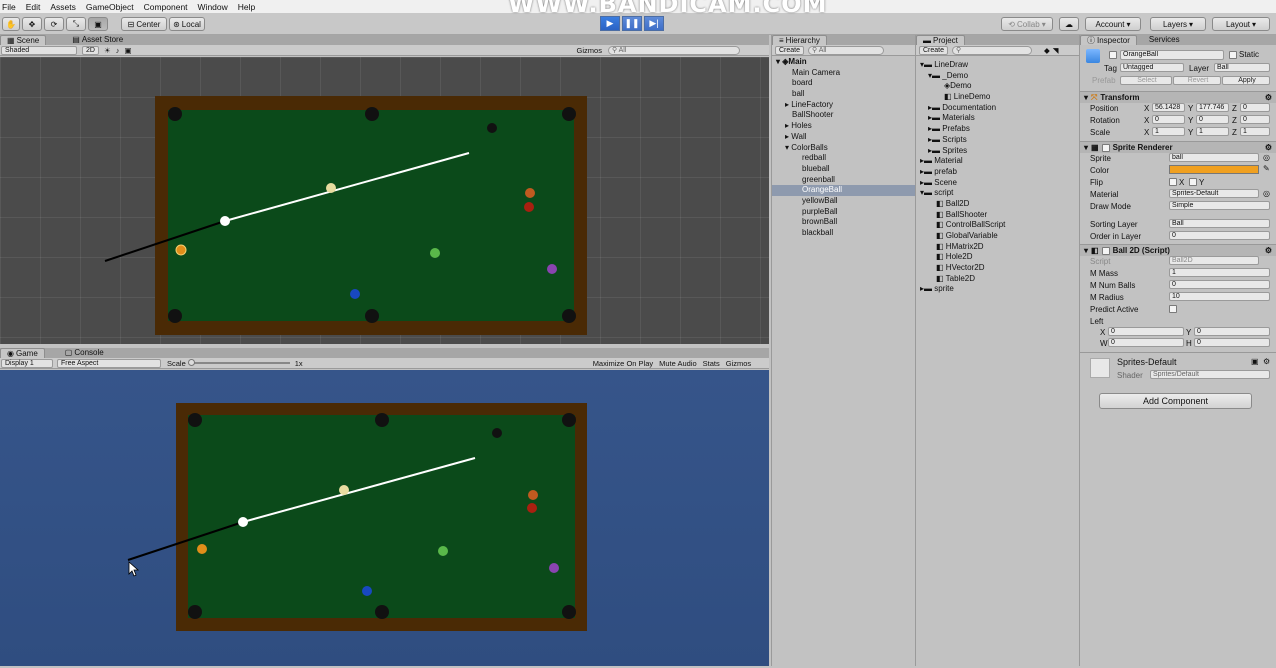  Describe the element at coordinates (589, 50) in the screenshot. I see `gizmos-dropdown: Gizmos` at that location.